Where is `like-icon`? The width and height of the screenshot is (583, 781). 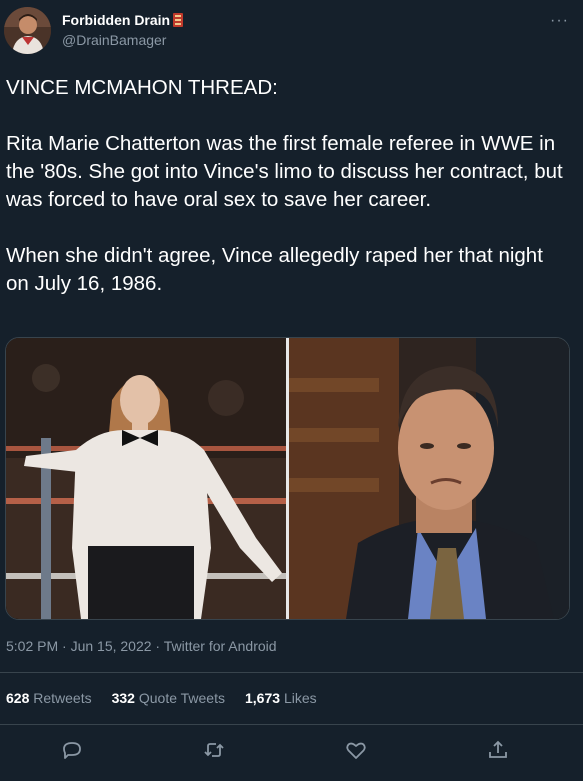
like-icon is located at coordinates (356, 750).